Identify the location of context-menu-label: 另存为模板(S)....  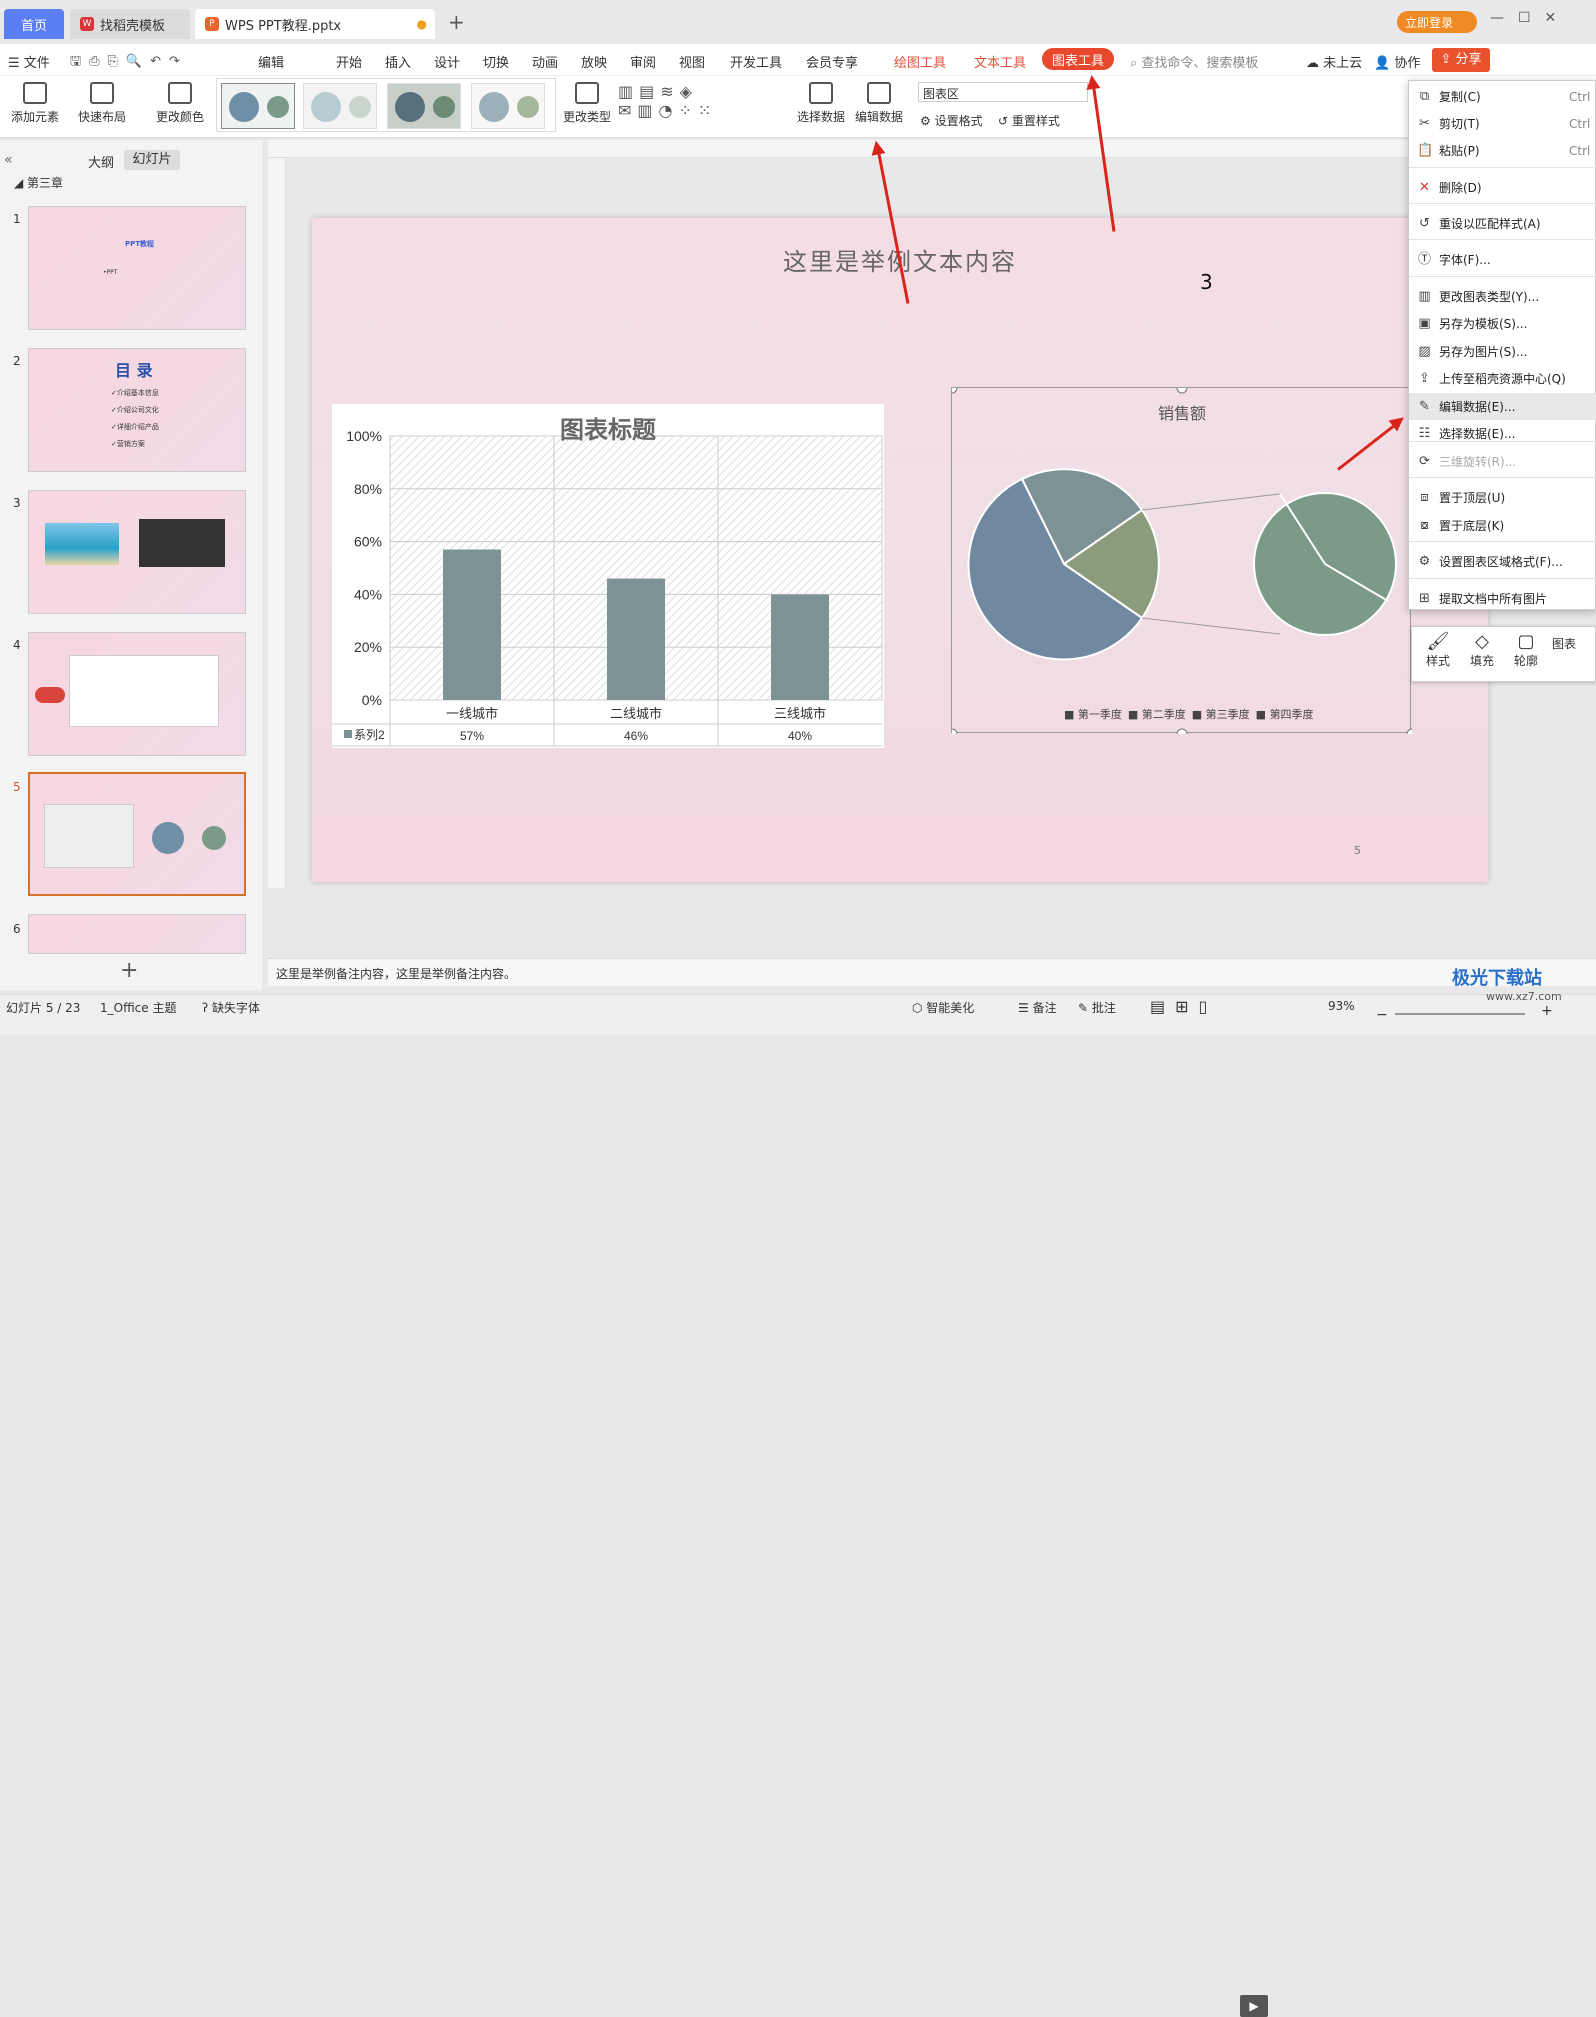
(1483, 324).